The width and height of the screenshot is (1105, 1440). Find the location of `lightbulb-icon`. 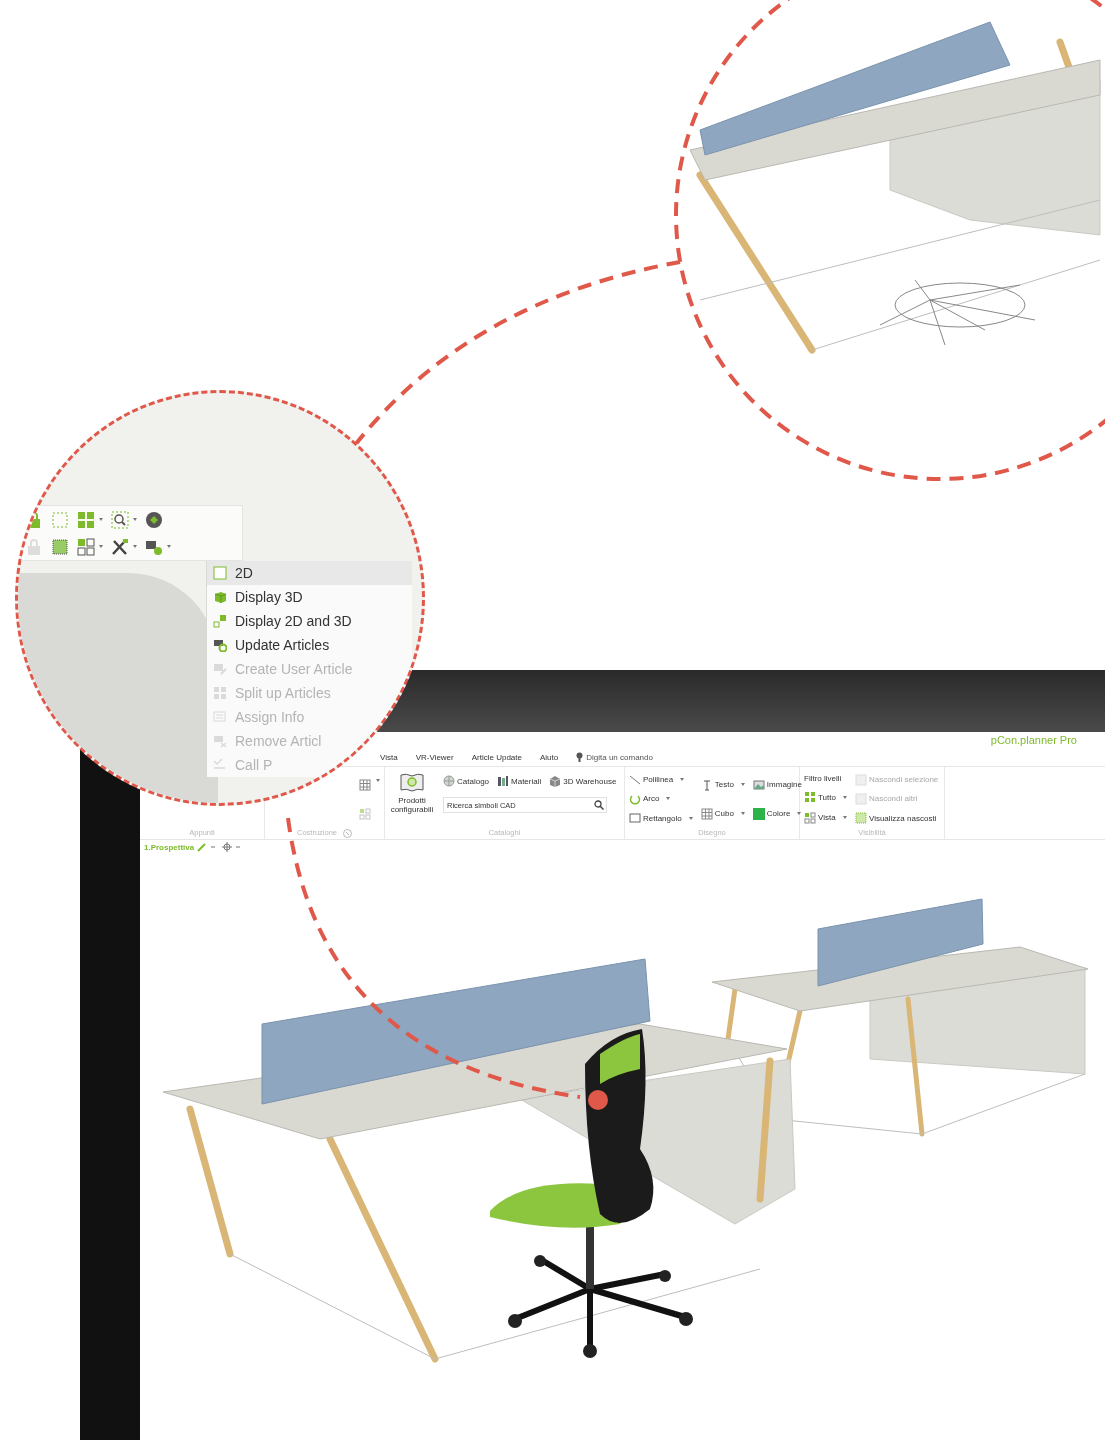

lightbulb-icon is located at coordinates (580, 757).